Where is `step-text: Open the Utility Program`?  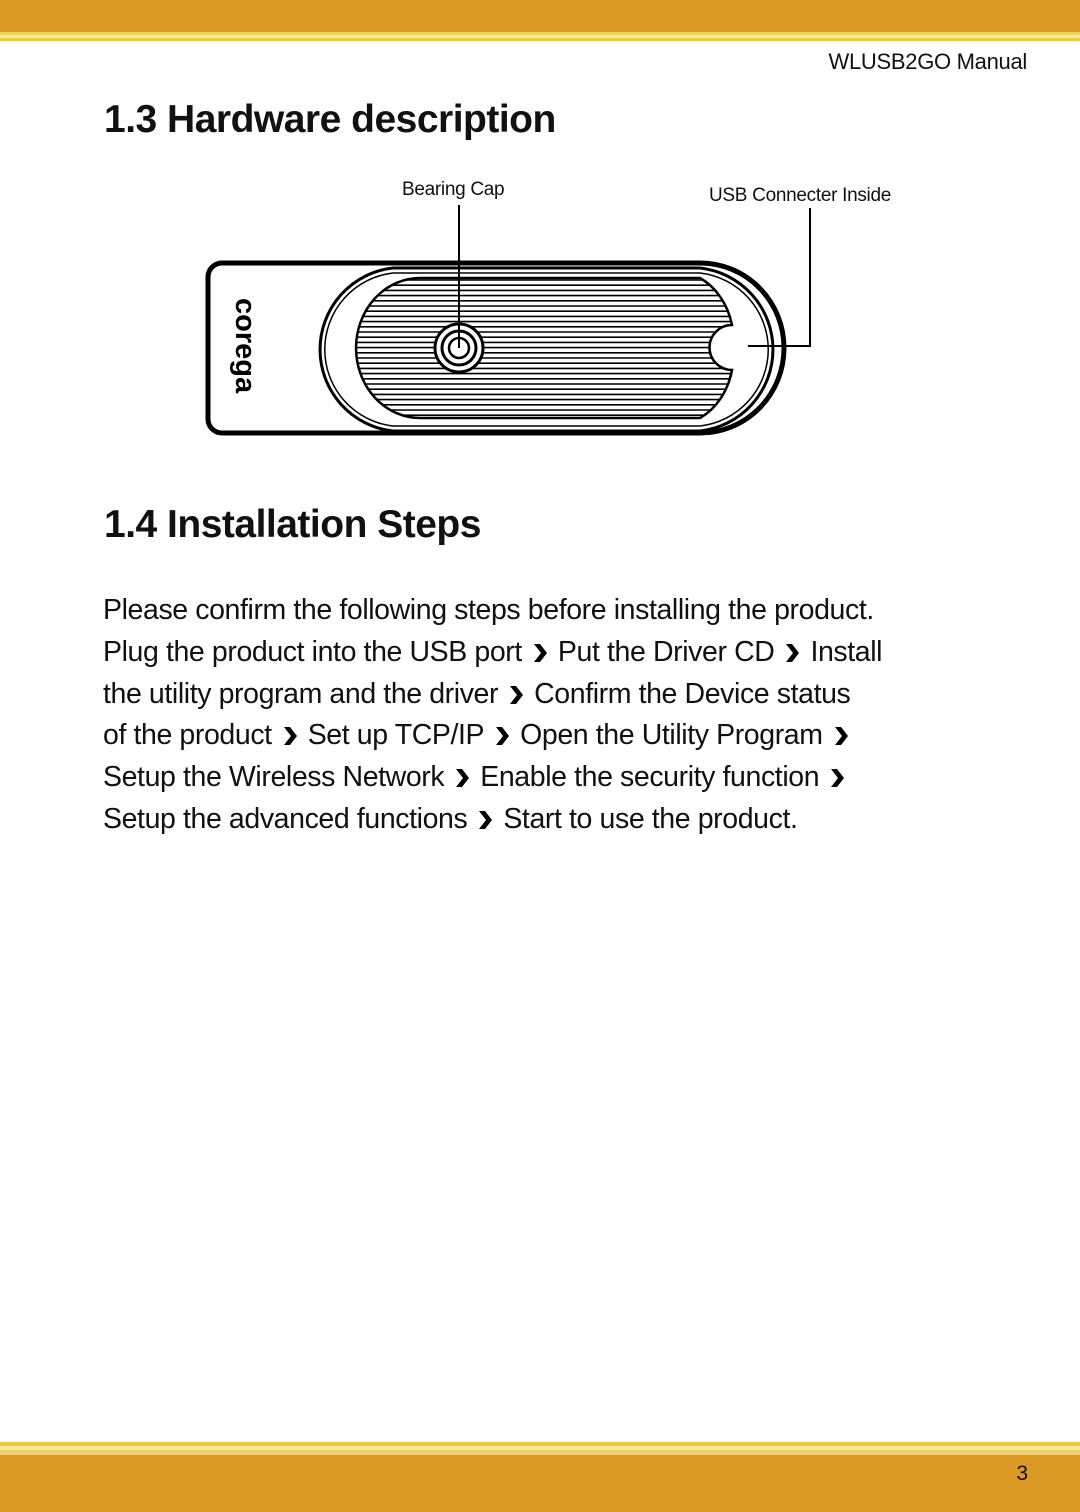 step-text: Open the Utility Program is located at coordinates (671, 735).